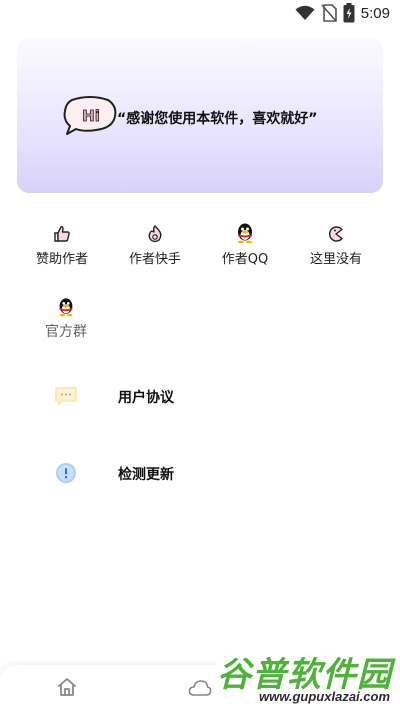 This screenshot has width=400, height=711. Describe the element at coordinates (66, 473) in the screenshot. I see `info-circle-icon` at that location.